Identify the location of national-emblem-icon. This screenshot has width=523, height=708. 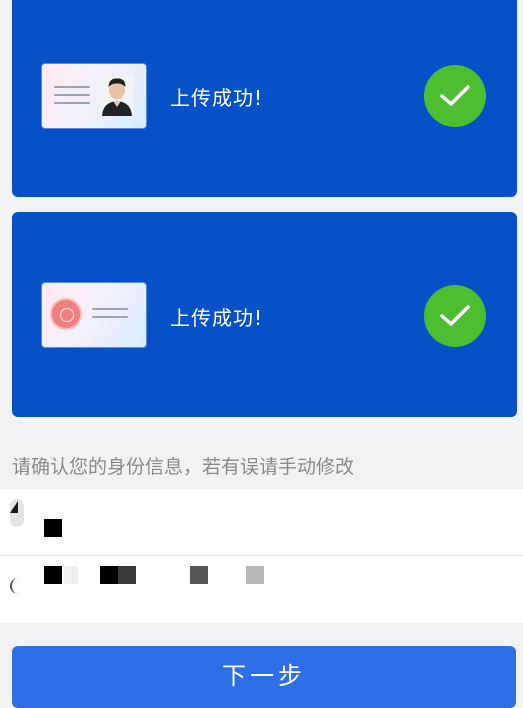
(66, 314).